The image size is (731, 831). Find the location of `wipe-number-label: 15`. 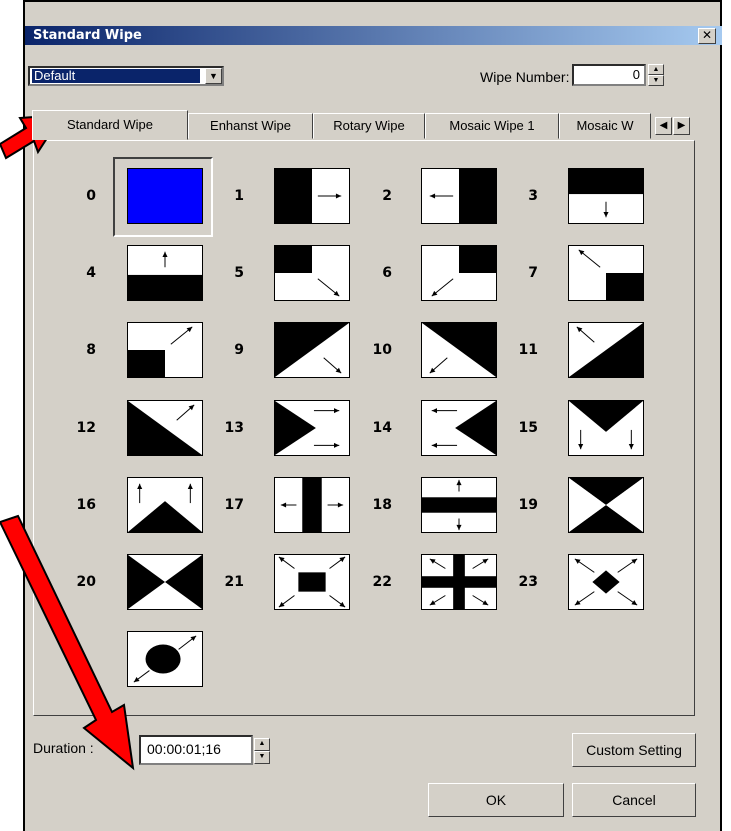

wipe-number-label: 15 is located at coordinates (528, 428).